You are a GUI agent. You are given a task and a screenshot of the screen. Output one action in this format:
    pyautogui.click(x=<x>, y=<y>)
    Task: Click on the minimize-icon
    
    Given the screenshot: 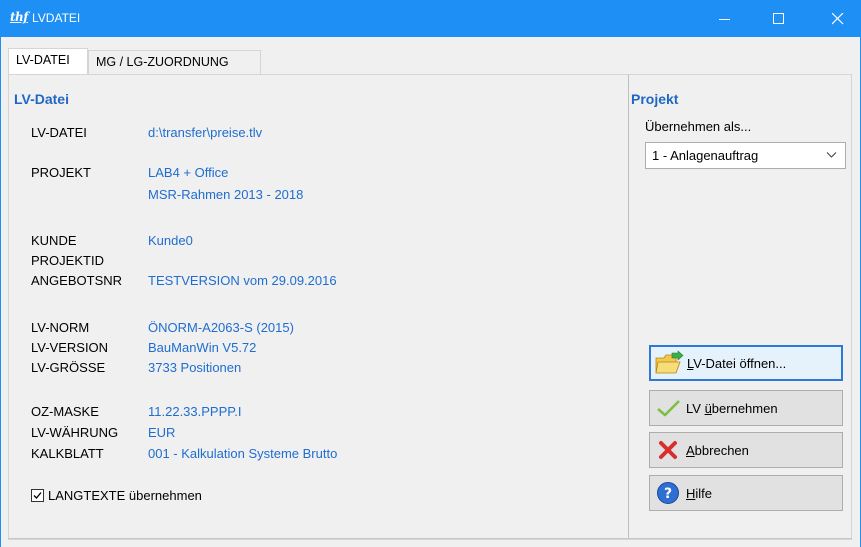 What is the action you would take?
    pyautogui.click(x=724, y=19)
    